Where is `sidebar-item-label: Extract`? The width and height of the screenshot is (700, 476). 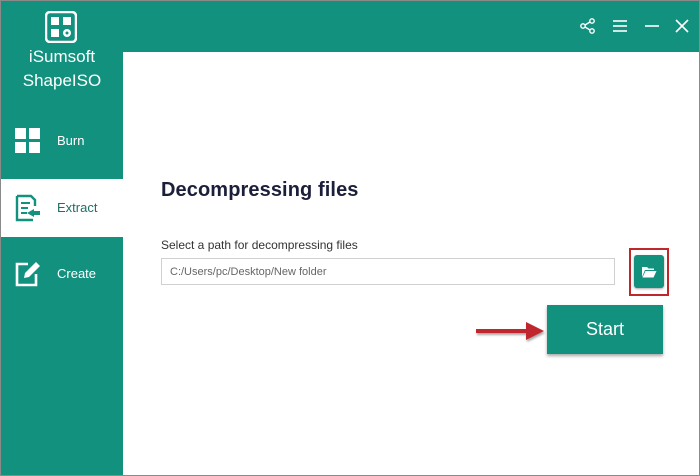
sidebar-item-label: Extract is located at coordinates (77, 207).